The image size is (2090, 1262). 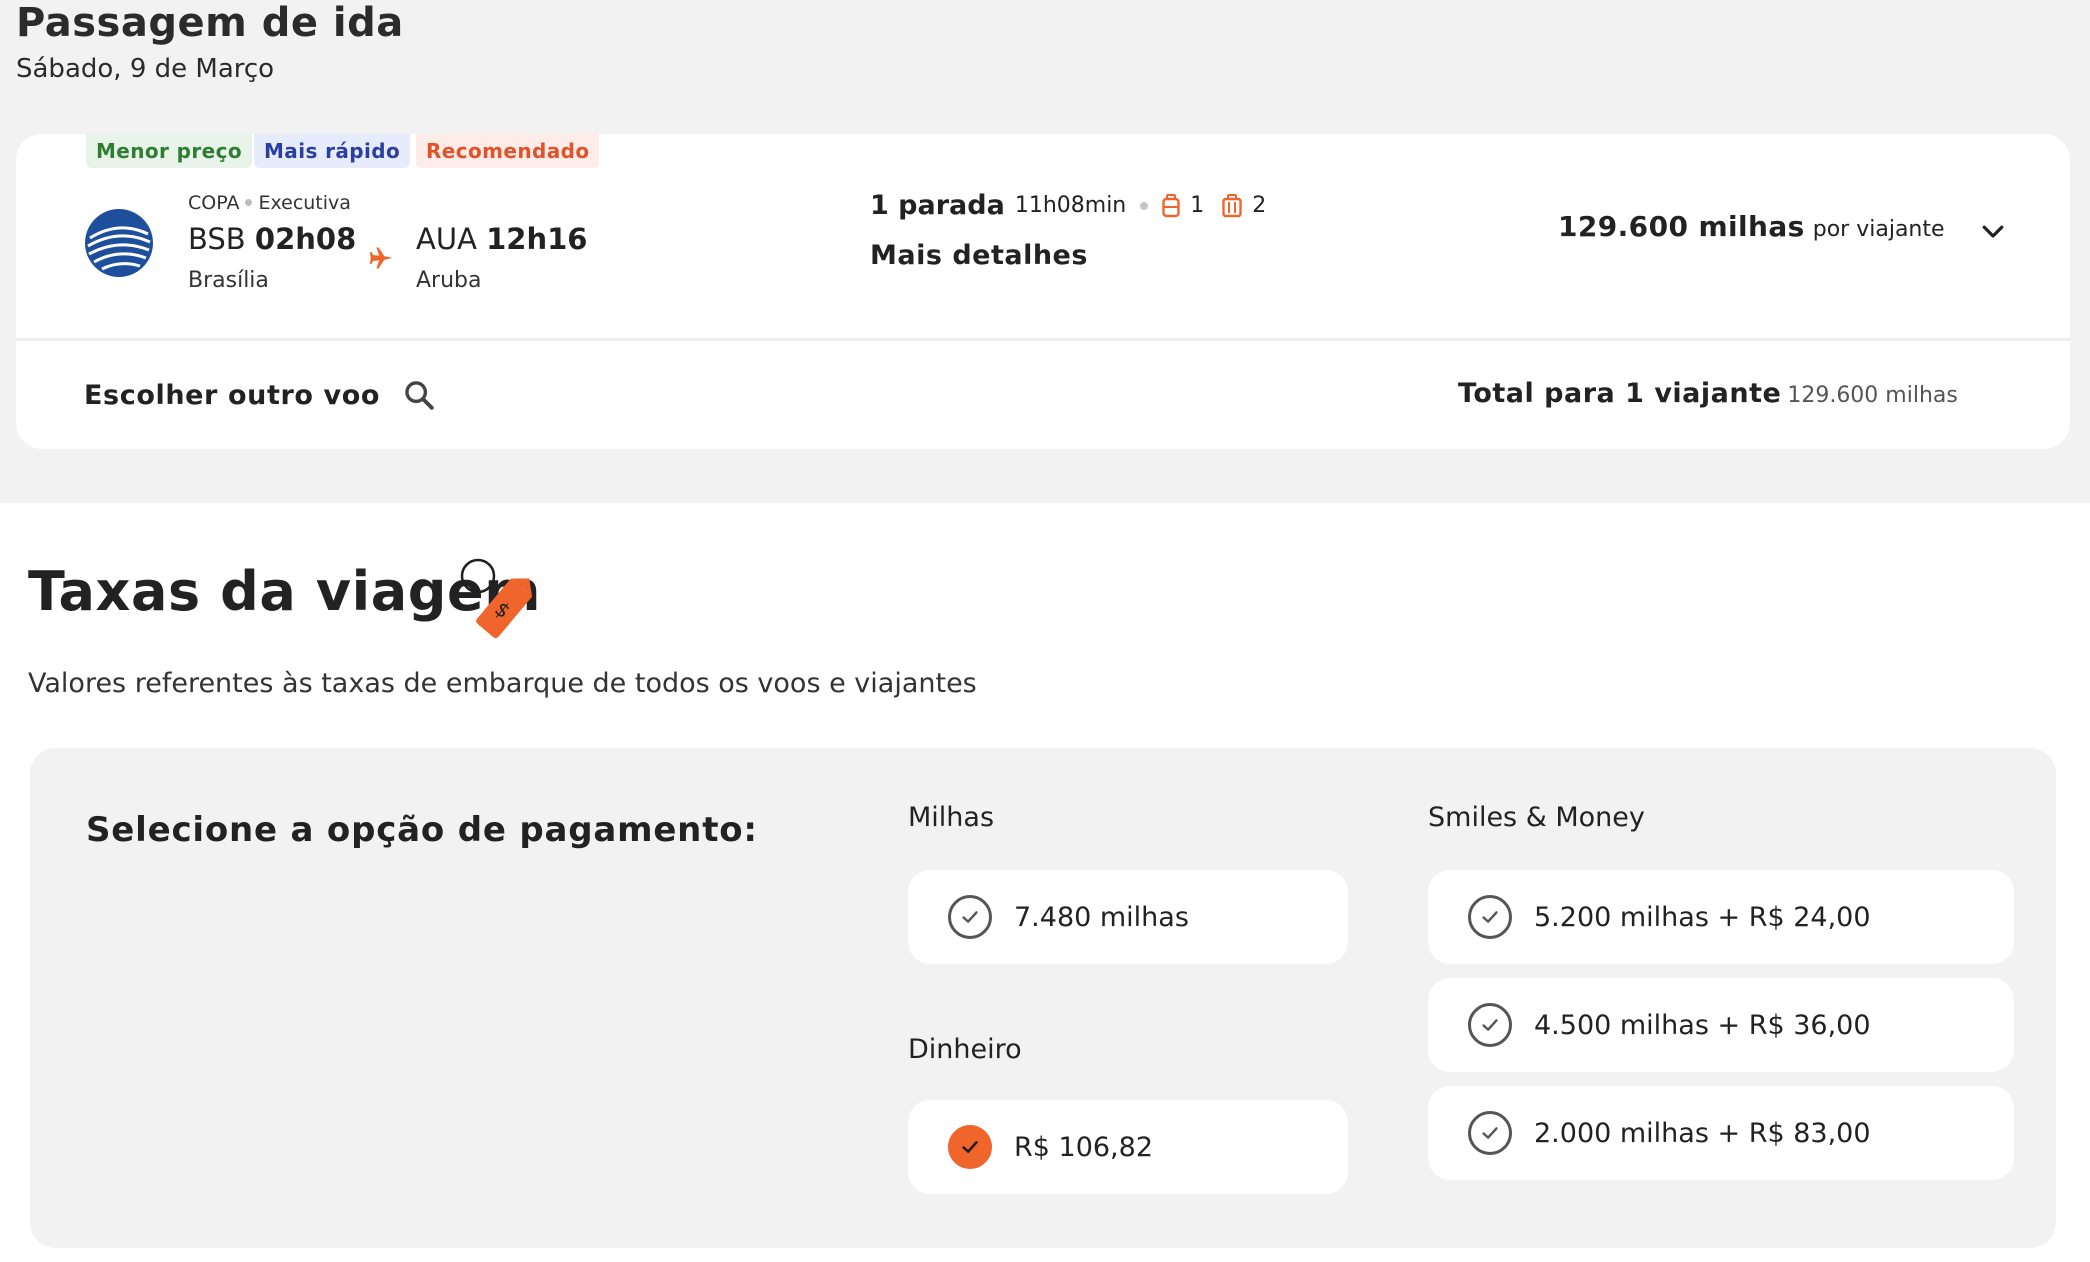 I want to click on airline-and-cabin: COPA Executiva, so click(x=269, y=203).